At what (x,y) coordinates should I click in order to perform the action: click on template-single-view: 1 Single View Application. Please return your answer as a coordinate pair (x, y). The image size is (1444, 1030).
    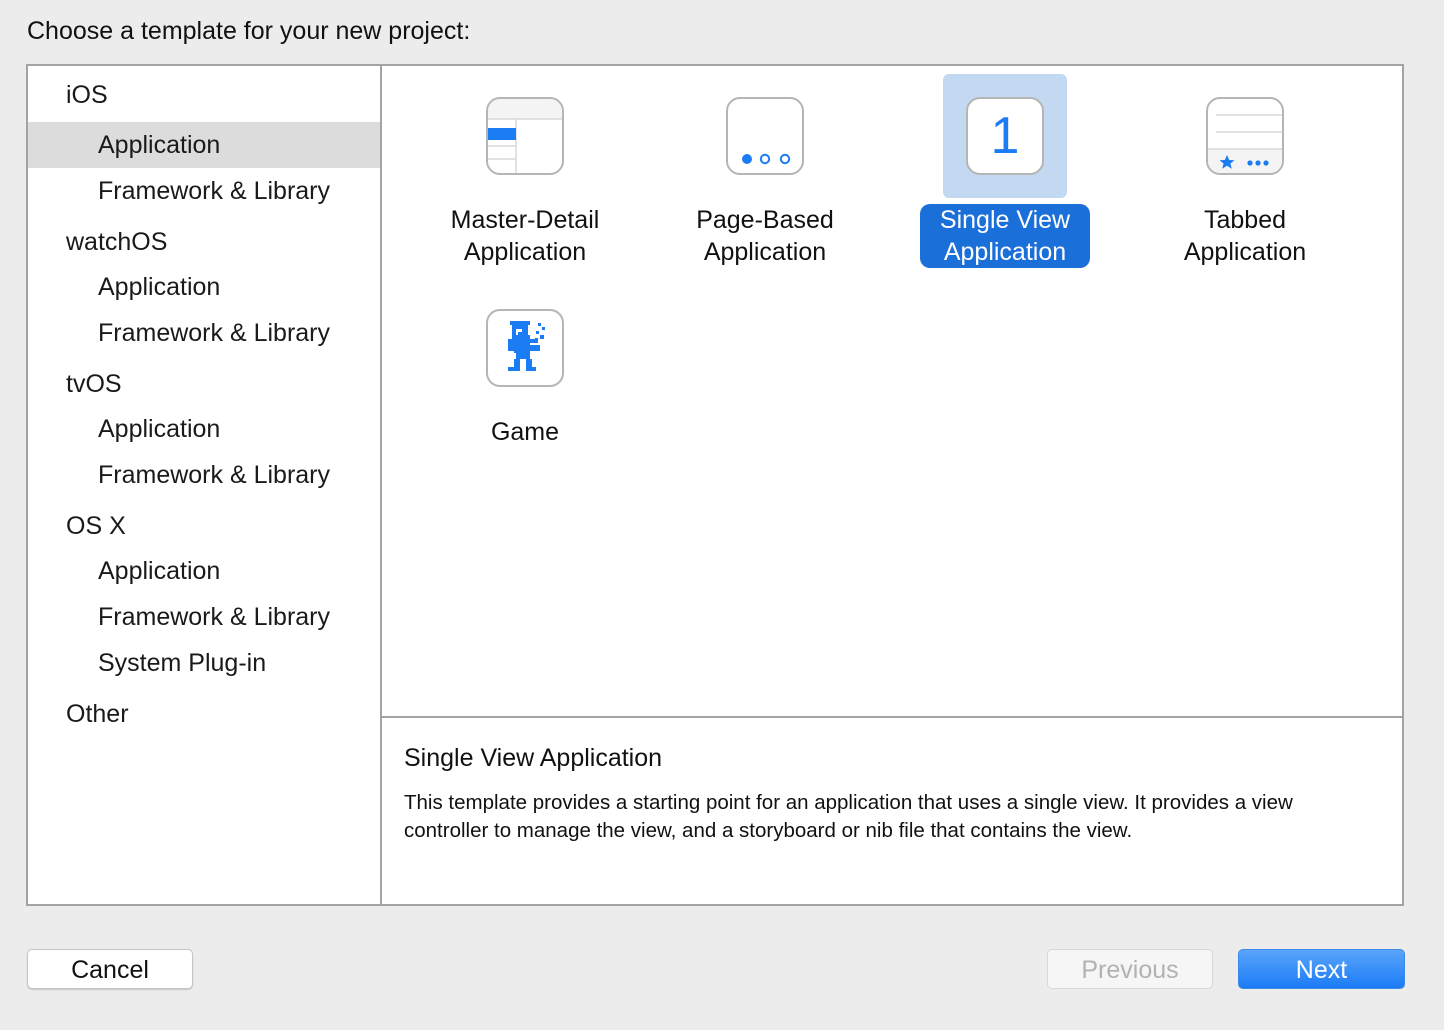
    Looking at the image, I should click on (1005, 171).